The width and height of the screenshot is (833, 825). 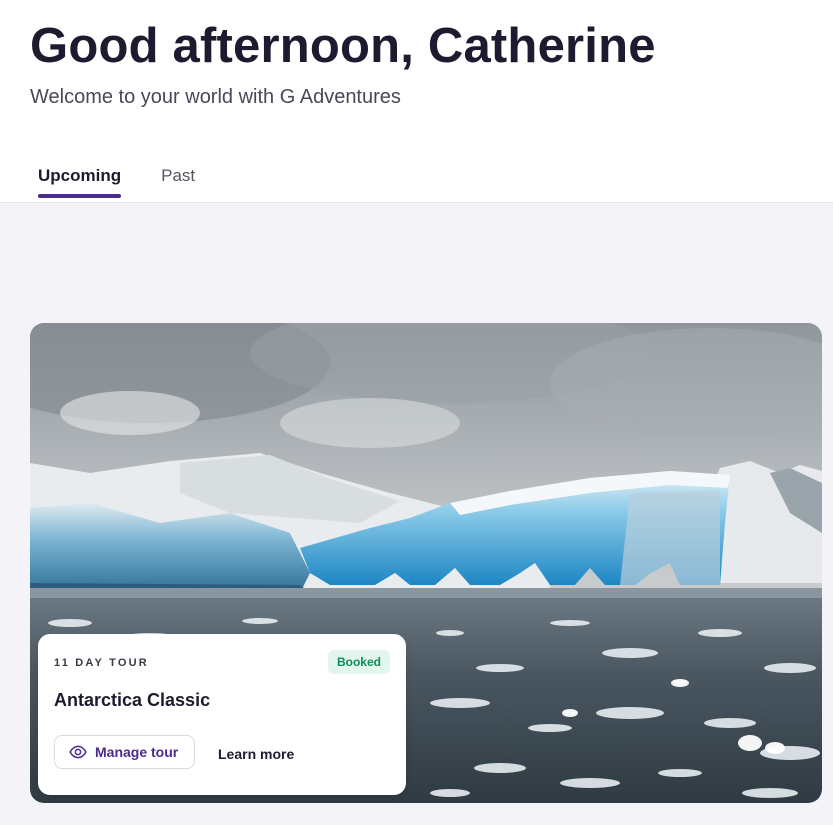 I want to click on eye-icon, so click(x=78, y=752).